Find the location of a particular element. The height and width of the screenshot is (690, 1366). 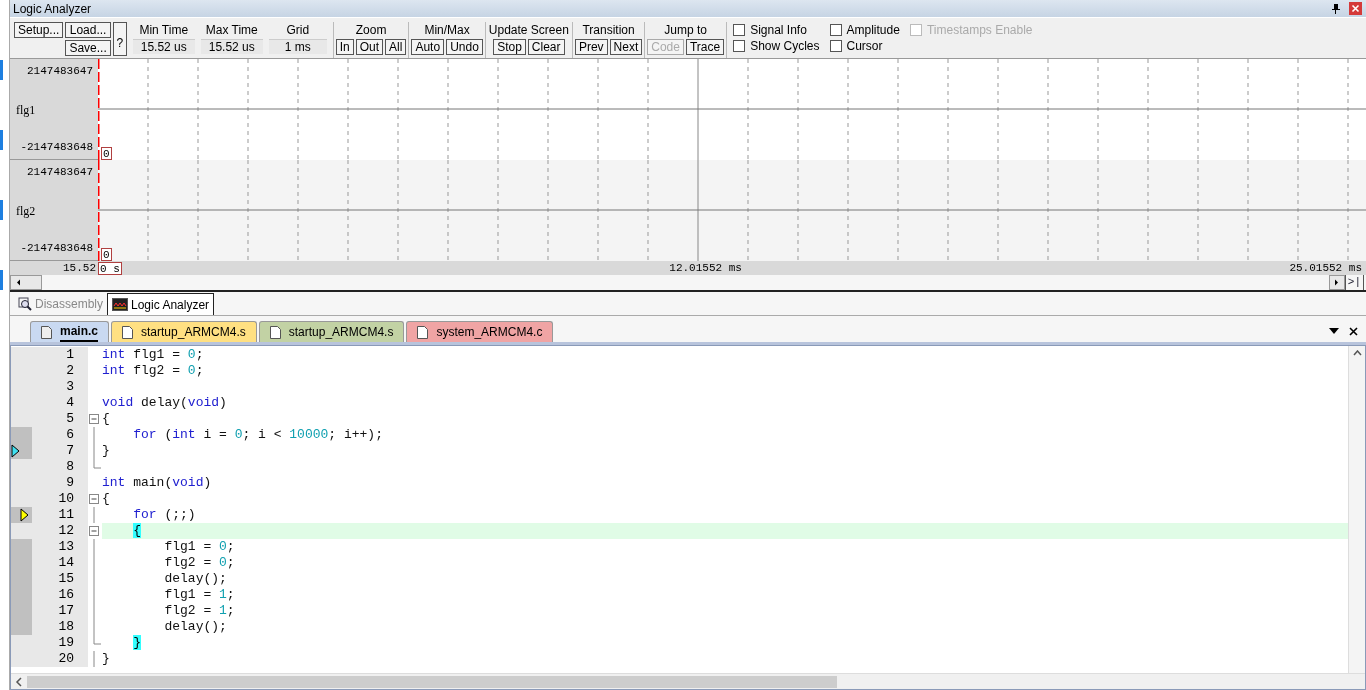

line-number: 11 is located at coordinates (66, 515).